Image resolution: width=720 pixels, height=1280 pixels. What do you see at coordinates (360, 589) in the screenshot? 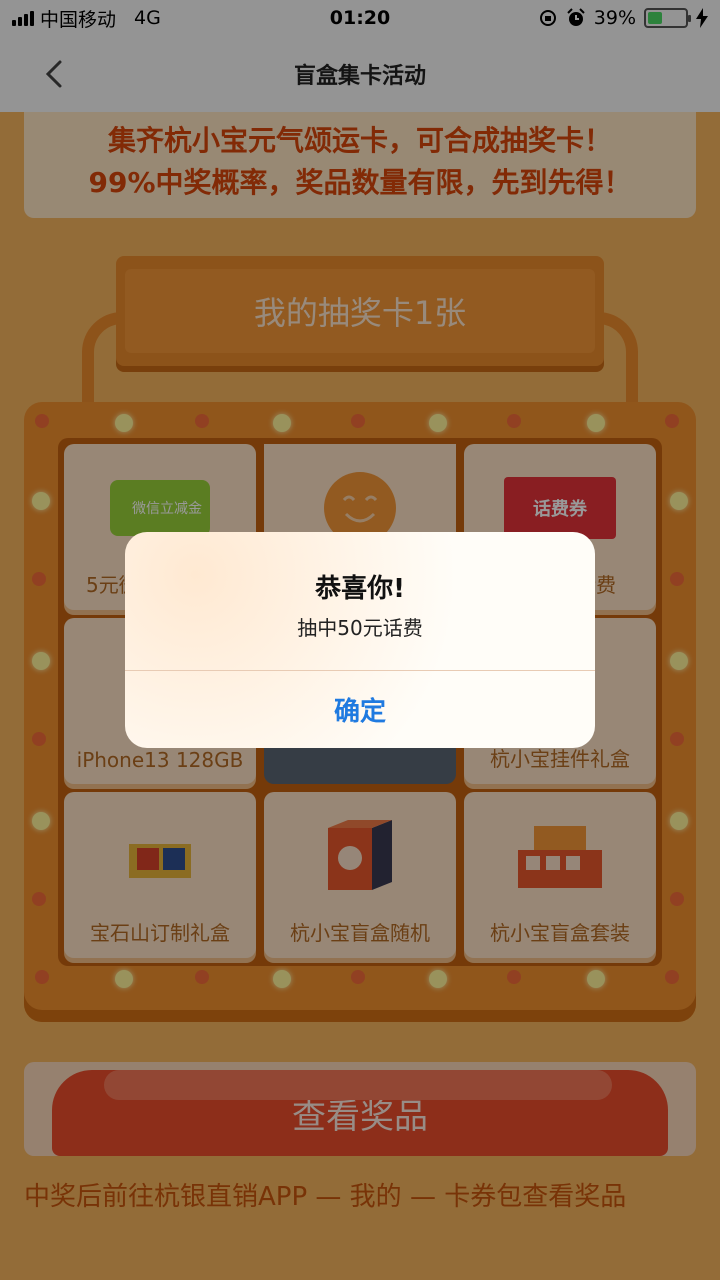
I see `dialog-title: 恭喜你!` at bounding box center [360, 589].